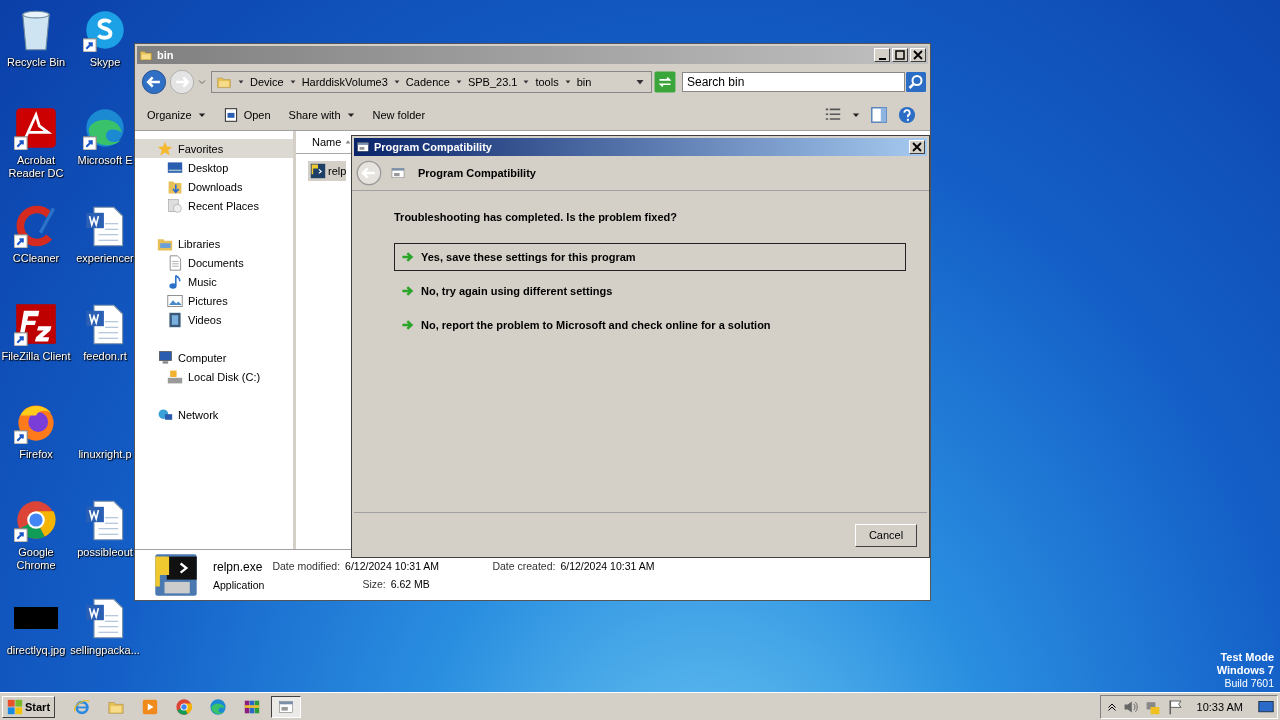 This screenshot has width=1280, height=720. What do you see at coordinates (36, 650) in the screenshot?
I see `desktop-icon-label: directlyq.jpg` at bounding box center [36, 650].